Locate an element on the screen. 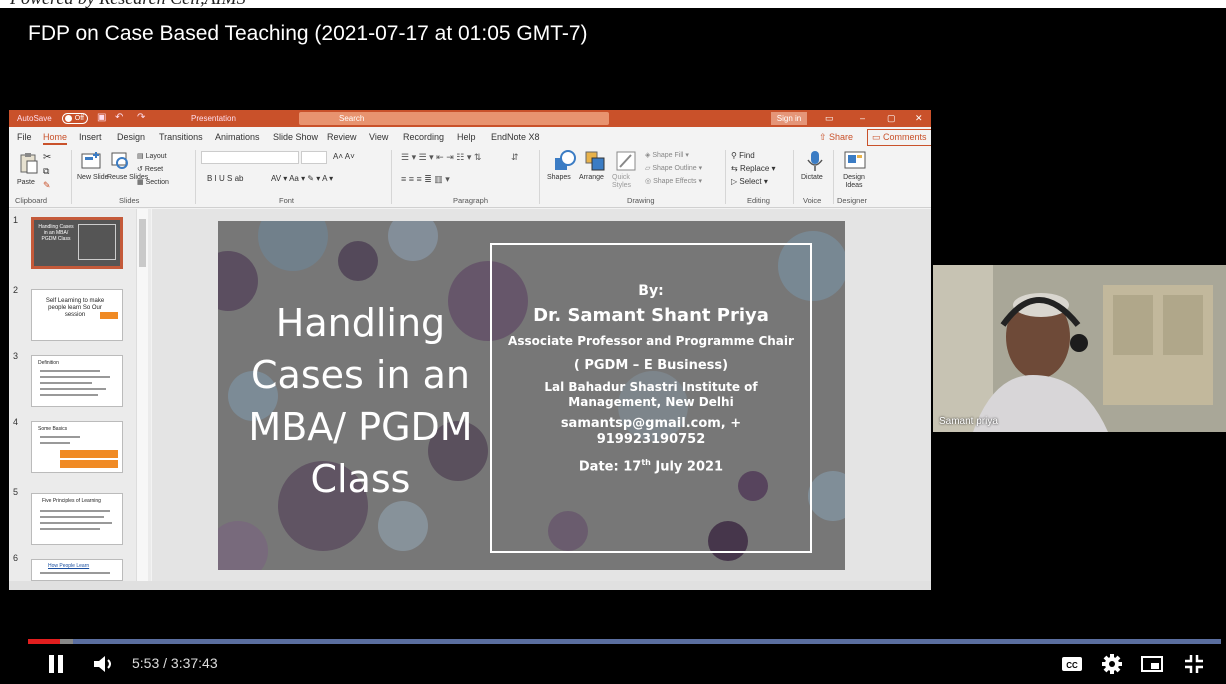  thumbnail-slide-3: Definition is located at coordinates (77, 381).